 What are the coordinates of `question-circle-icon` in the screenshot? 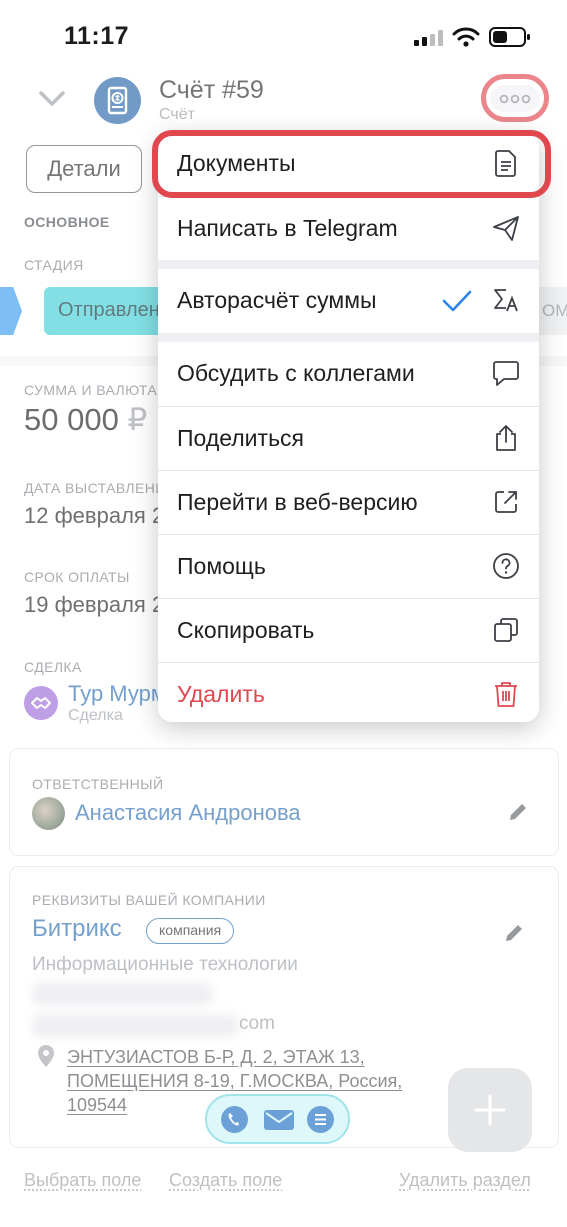 It's located at (506, 566).